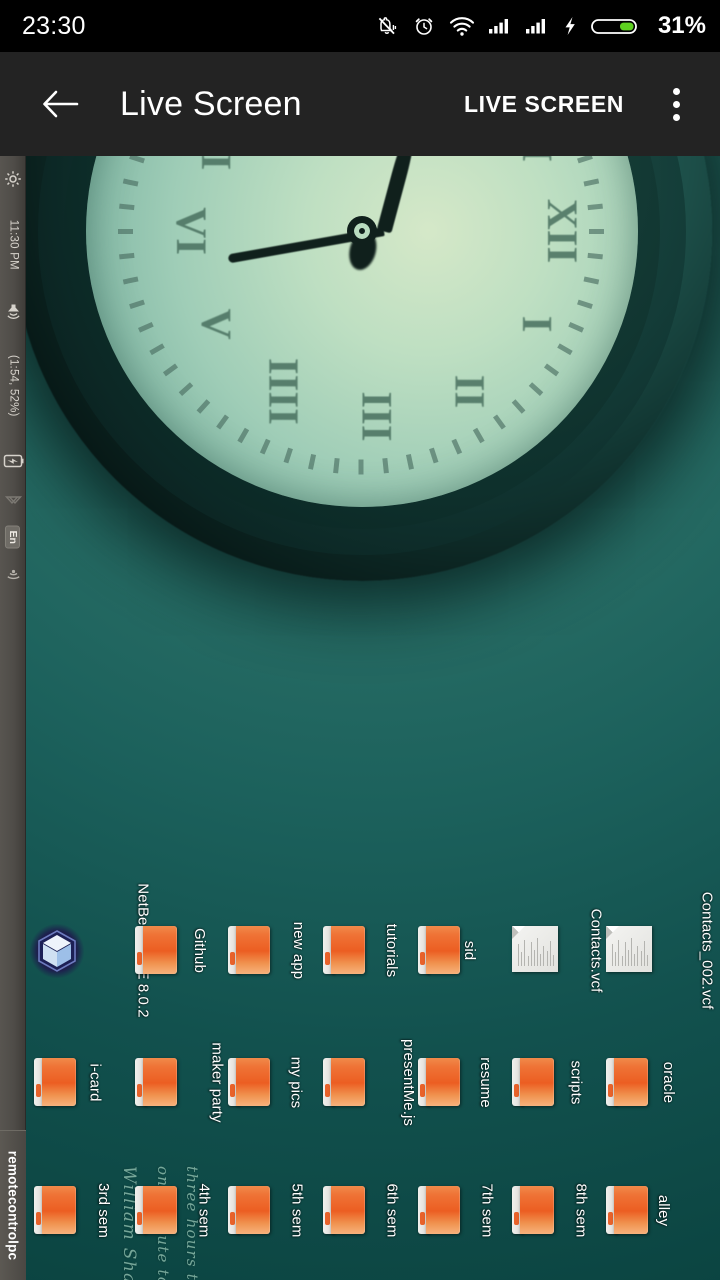  Describe the element at coordinates (570, 26) in the screenshot. I see `charging-bolt-icon` at that location.